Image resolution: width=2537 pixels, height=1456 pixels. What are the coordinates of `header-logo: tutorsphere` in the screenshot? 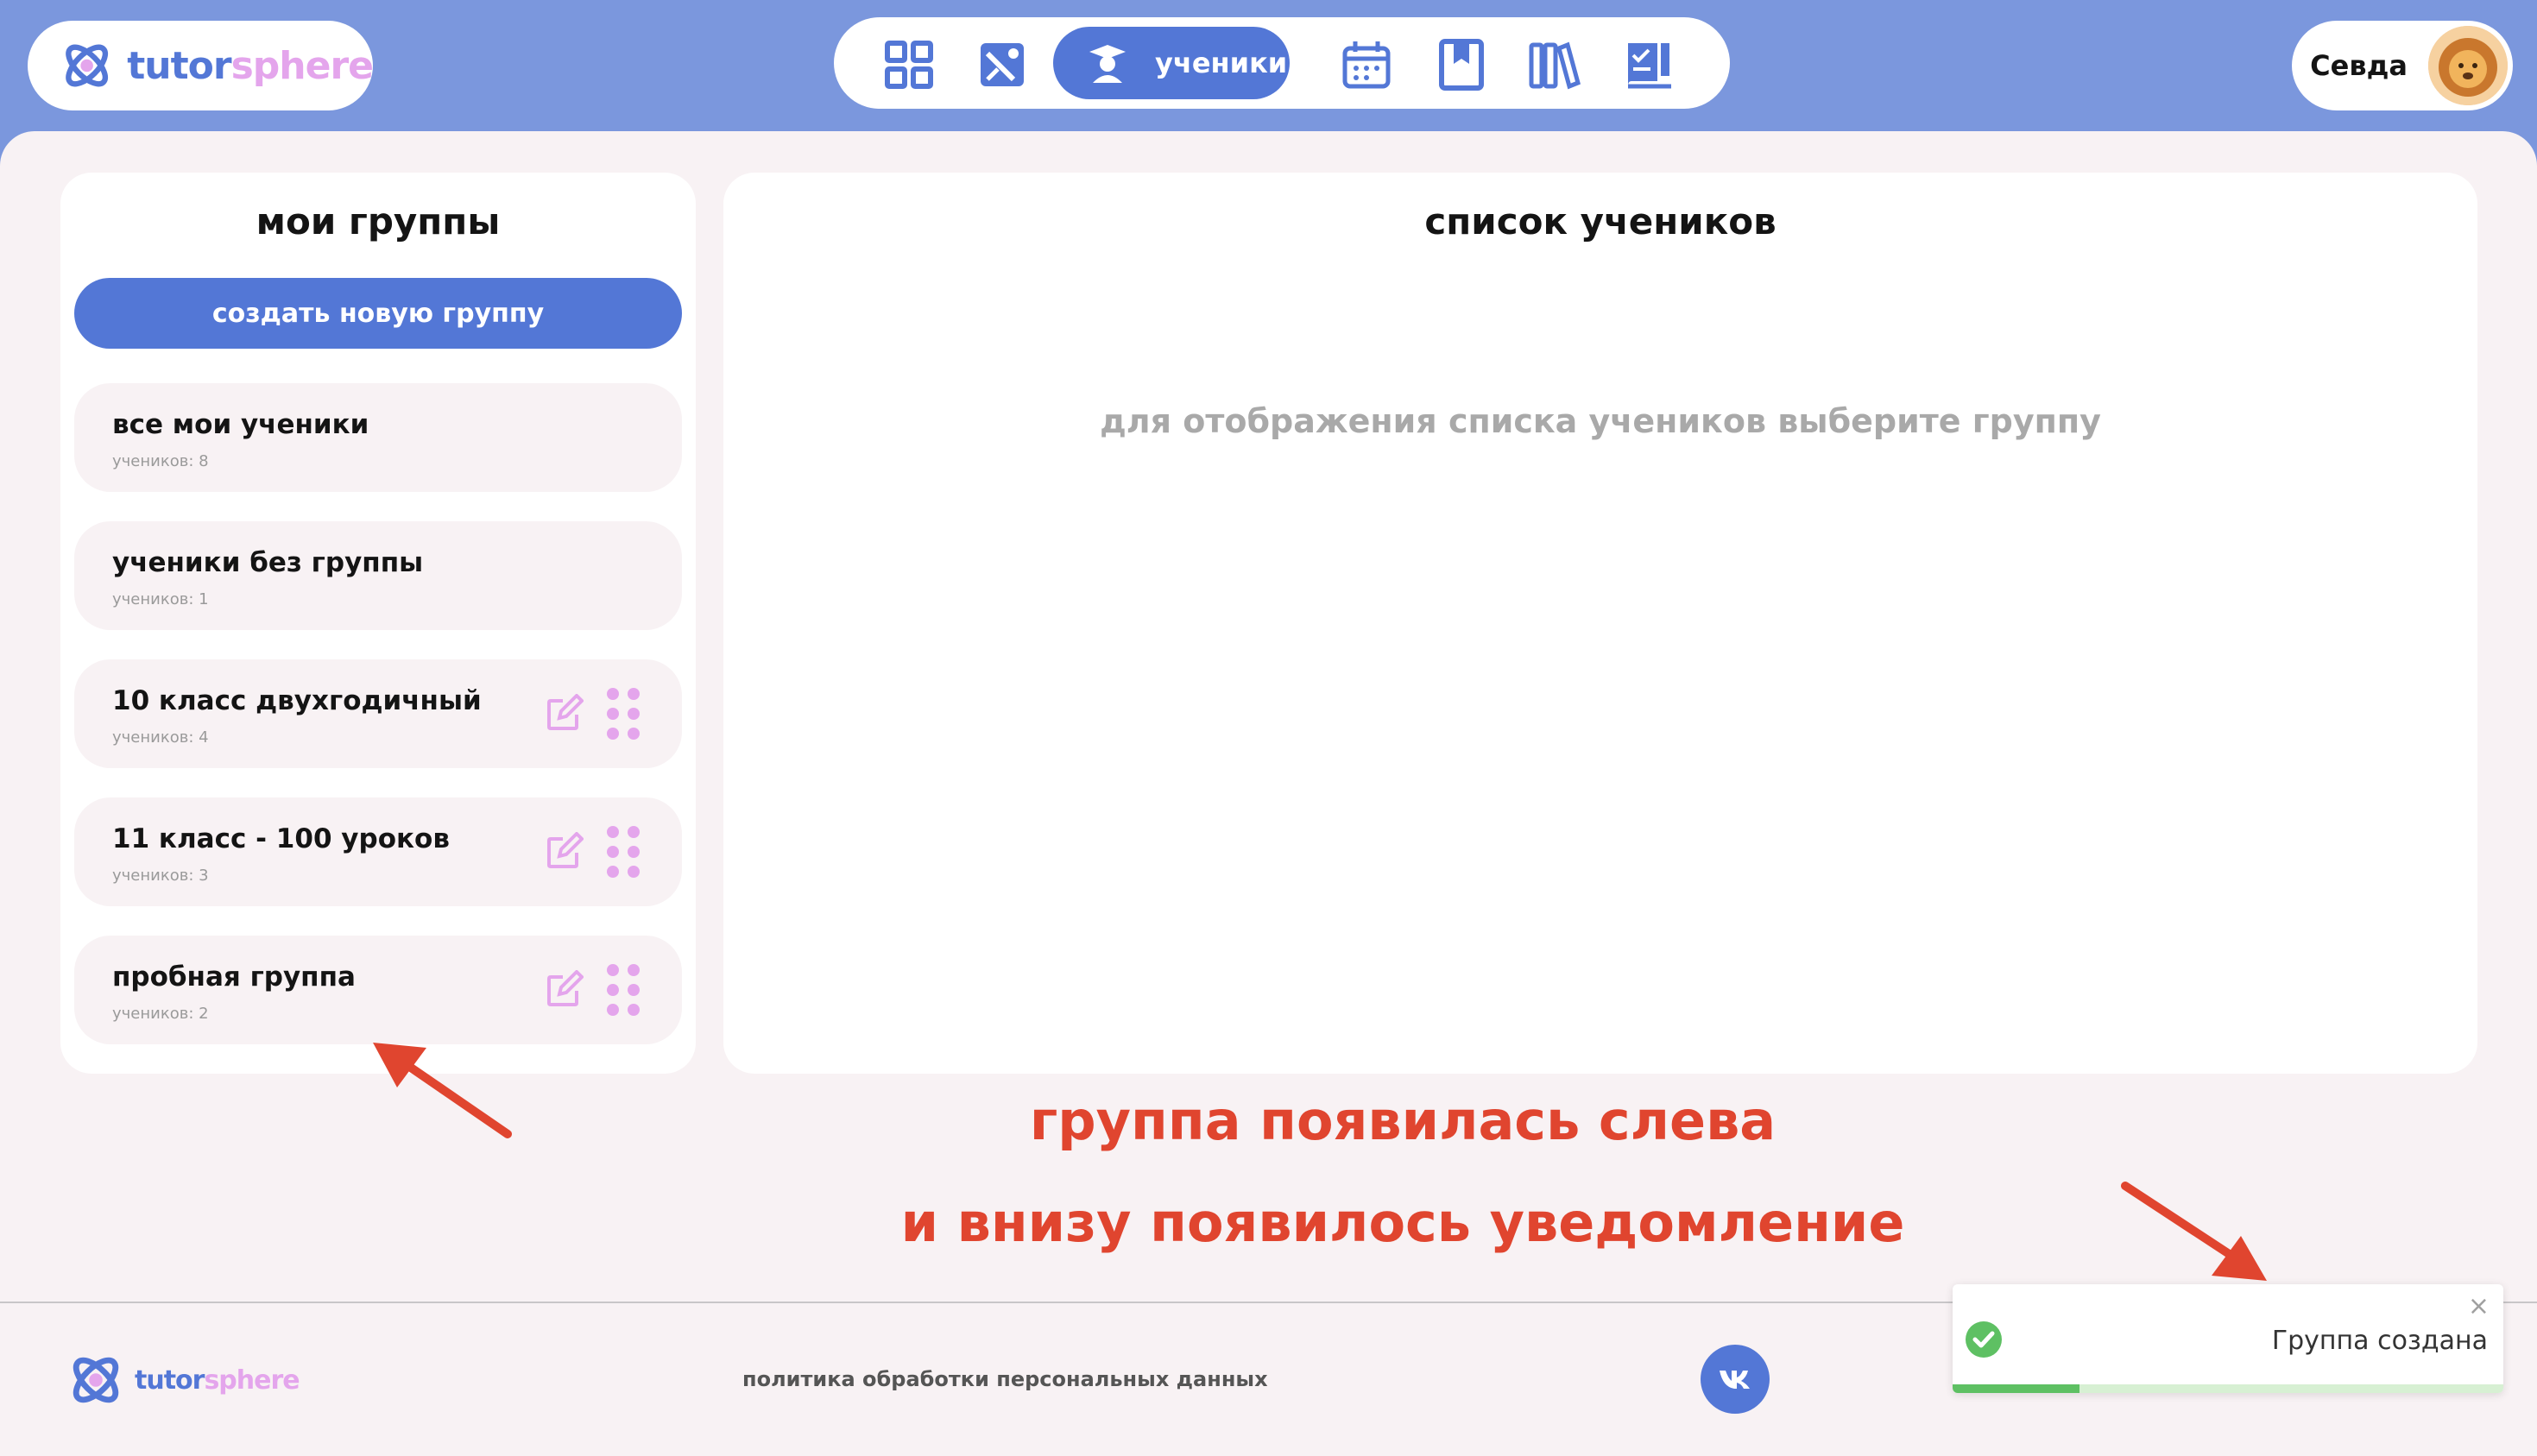 It's located at (201, 66).